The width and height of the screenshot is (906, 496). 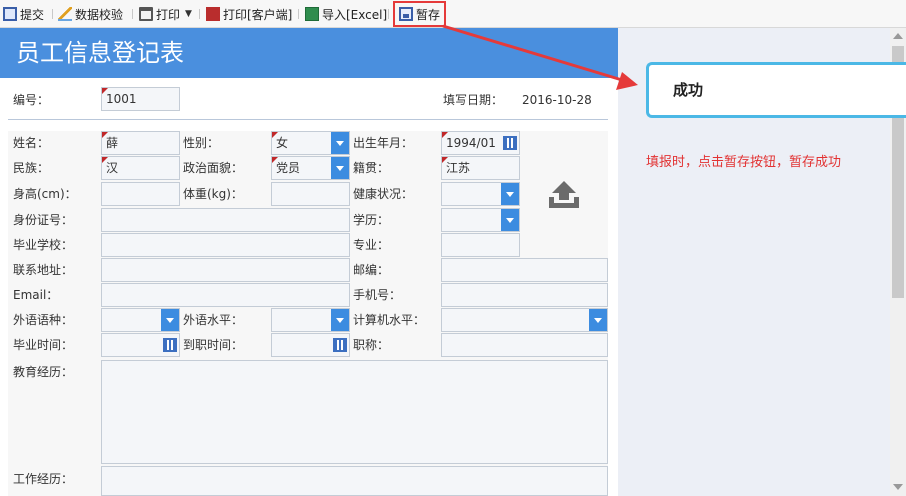 What do you see at coordinates (898, 487) in the screenshot?
I see `scroll-down-icon` at bounding box center [898, 487].